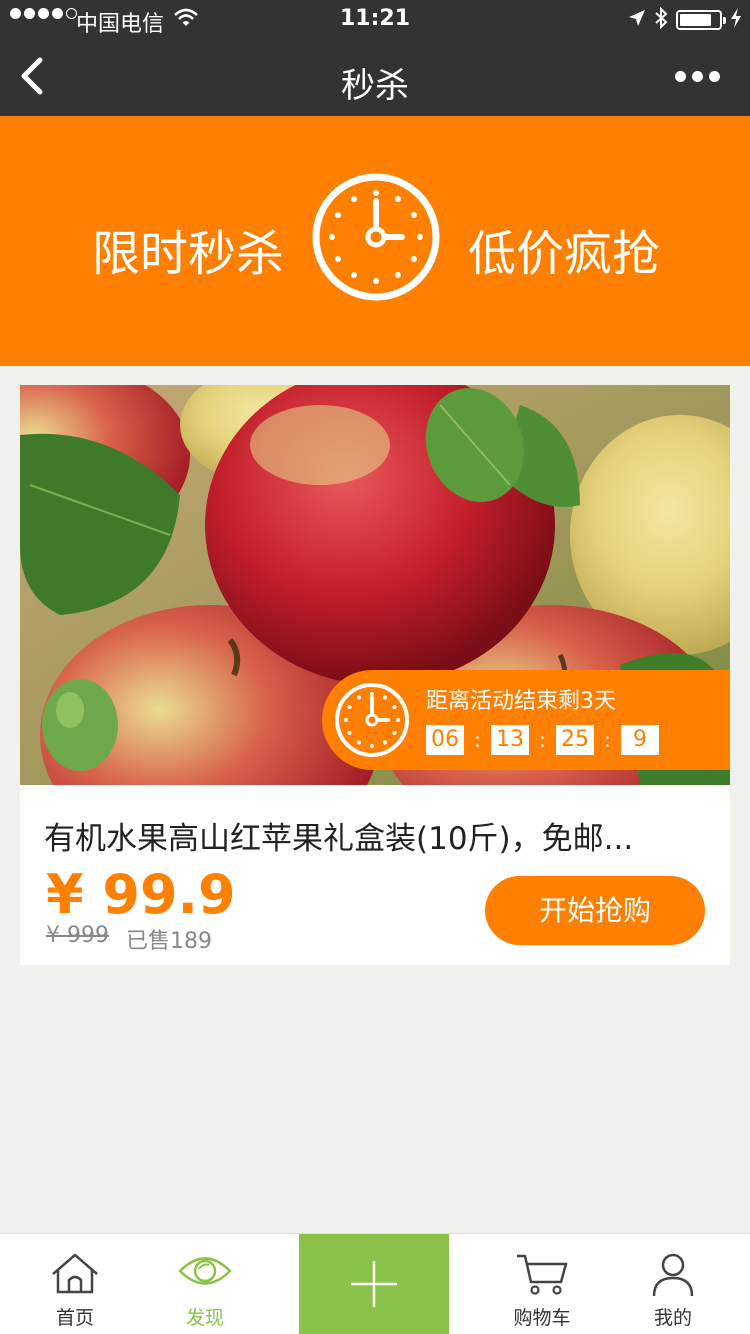 The width and height of the screenshot is (750, 1334). Describe the element at coordinates (595, 910) in the screenshot. I see `buy-now-button: 开始抢购` at that location.